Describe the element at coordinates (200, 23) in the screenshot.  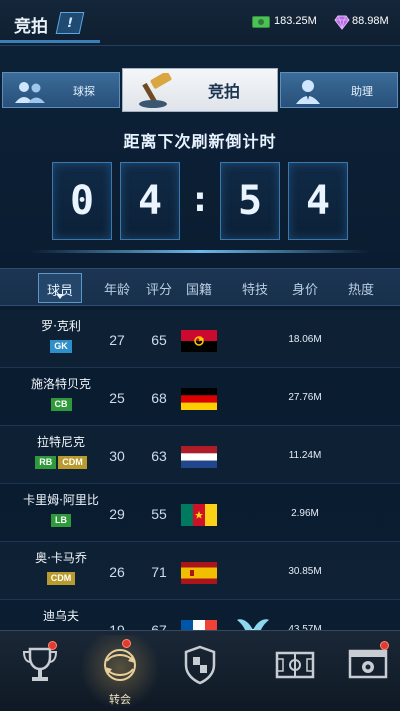
I see `top-bar: 竞拍 ! 183.25M 88.98M` at that location.